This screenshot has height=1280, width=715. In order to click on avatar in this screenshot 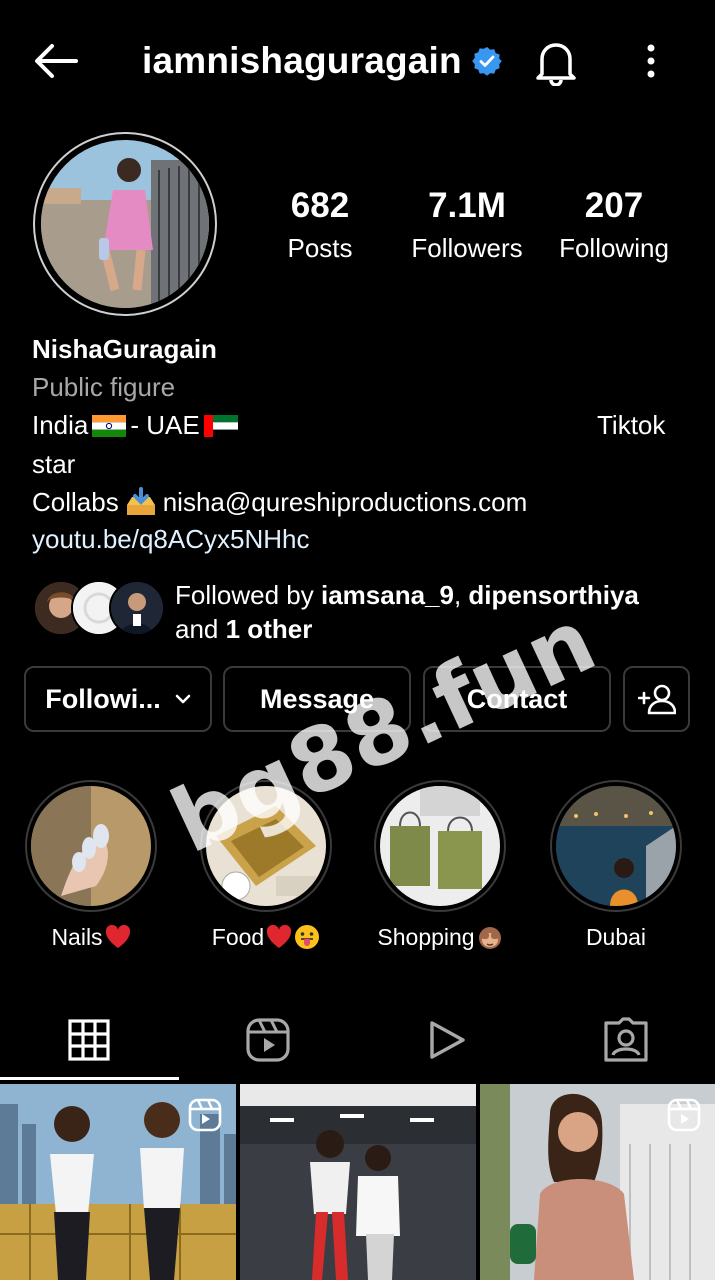, I will do `click(137, 608)`.